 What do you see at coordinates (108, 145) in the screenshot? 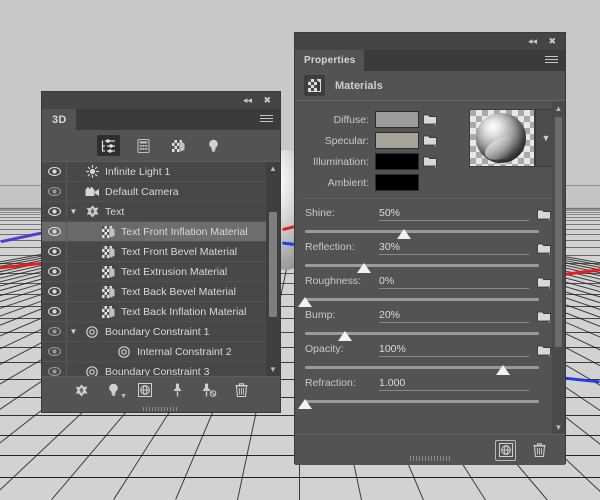
I see `scene-filter-icon` at bounding box center [108, 145].